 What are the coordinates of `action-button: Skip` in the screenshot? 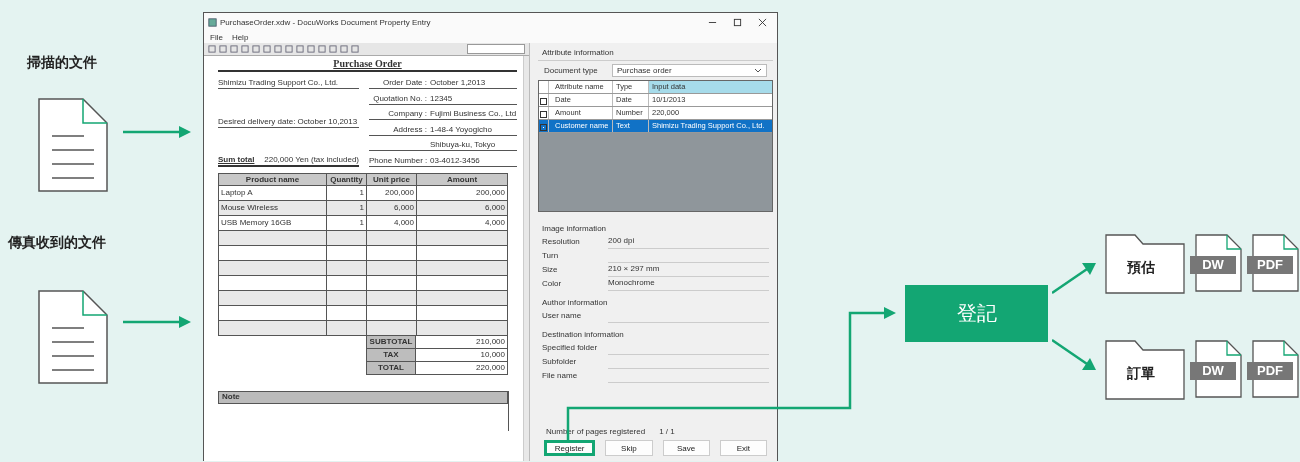 It's located at (629, 448).